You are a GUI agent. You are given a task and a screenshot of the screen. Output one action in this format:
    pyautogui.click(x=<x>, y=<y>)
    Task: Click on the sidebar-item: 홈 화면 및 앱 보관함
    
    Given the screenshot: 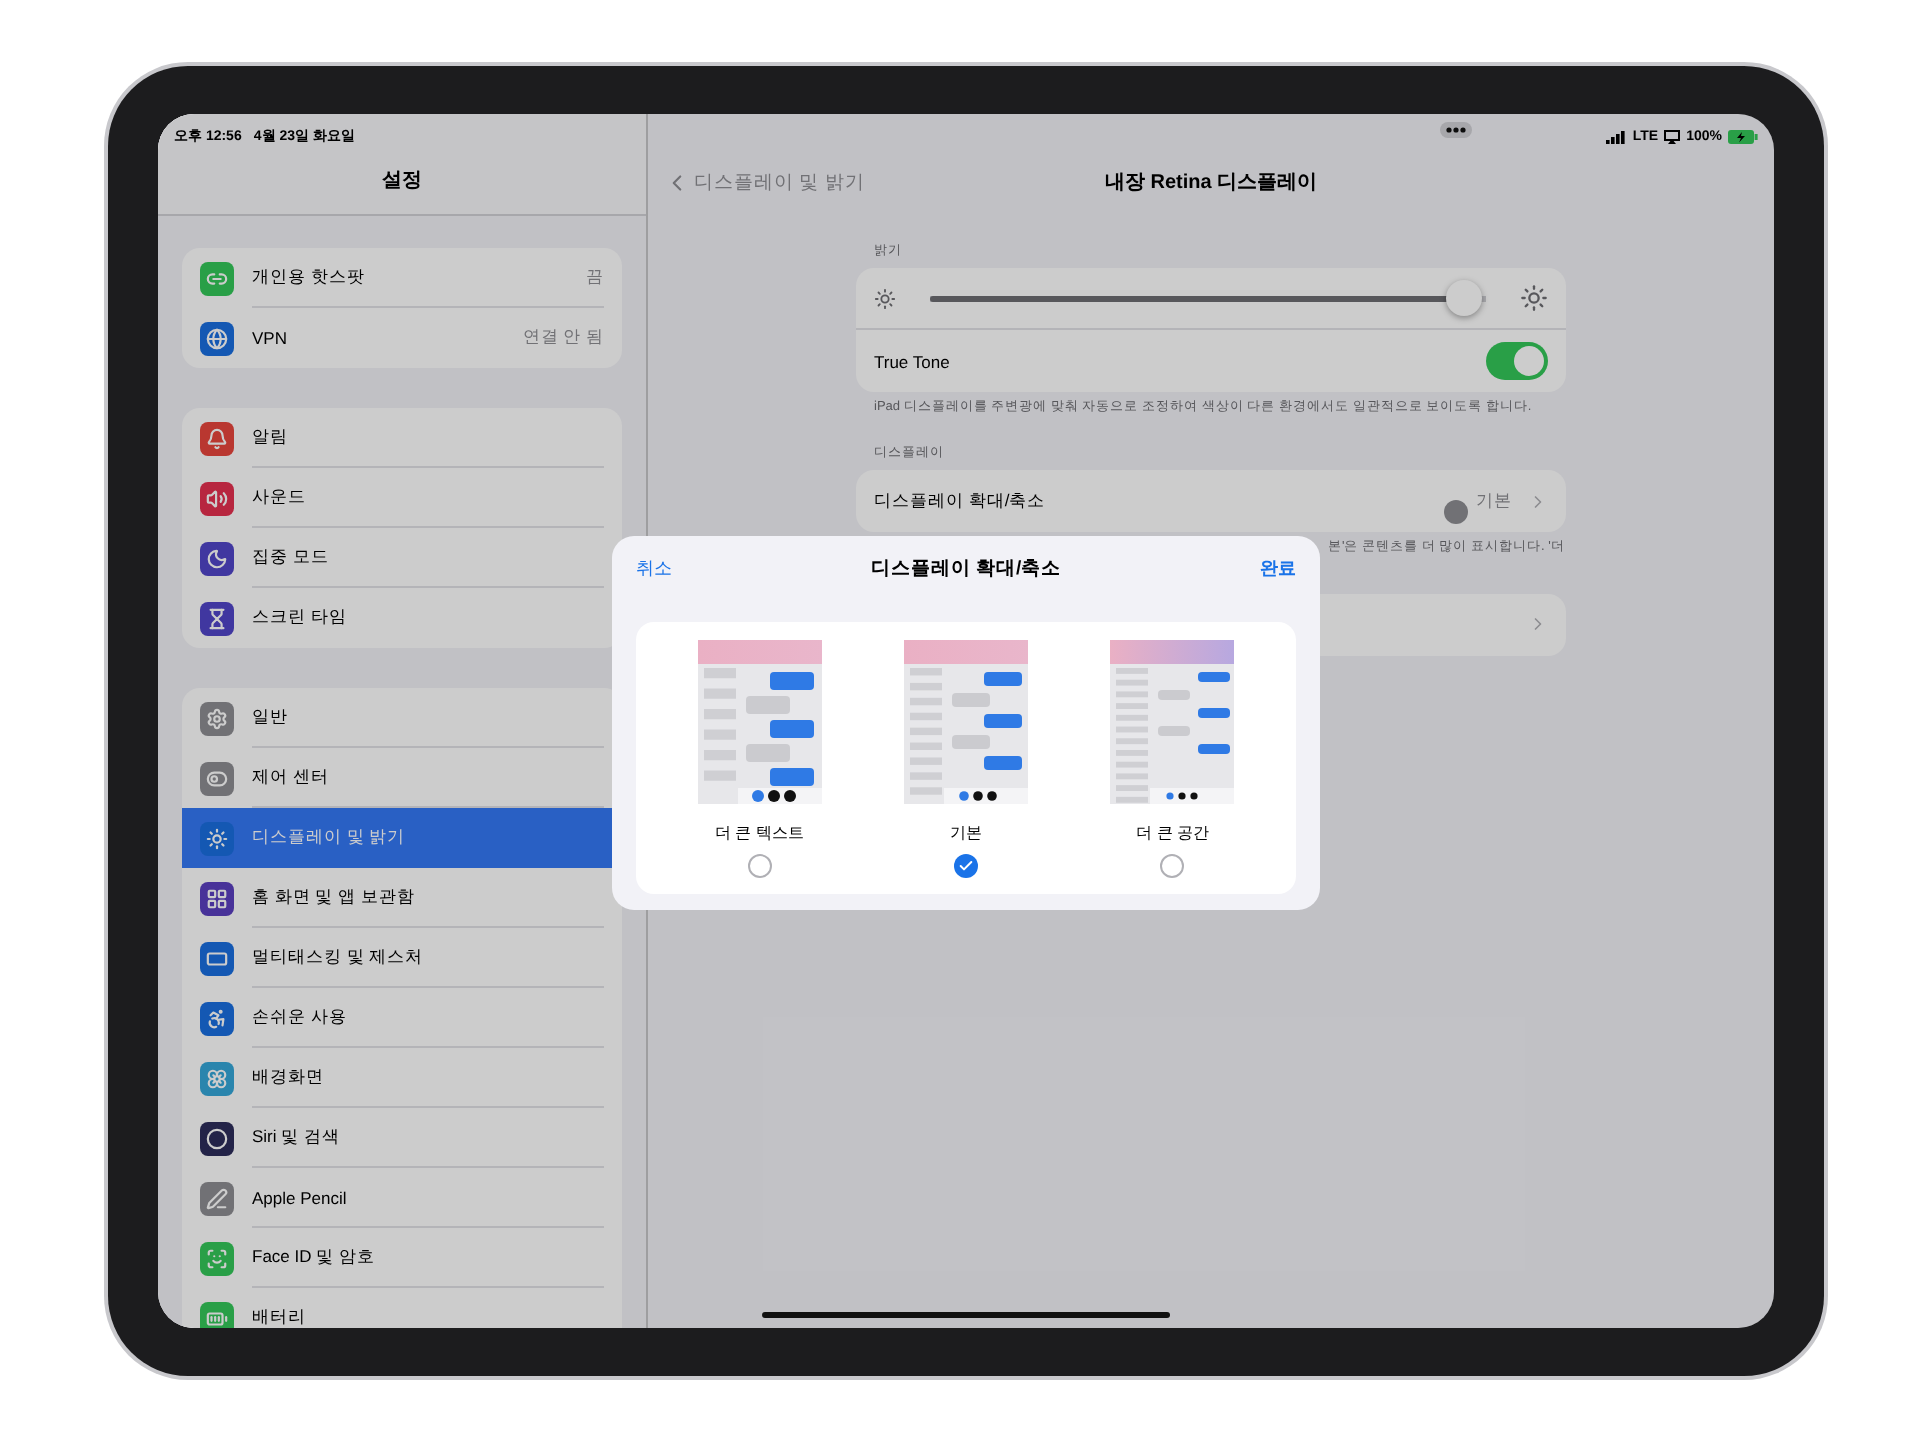 What is the action you would take?
    pyautogui.click(x=402, y=898)
    